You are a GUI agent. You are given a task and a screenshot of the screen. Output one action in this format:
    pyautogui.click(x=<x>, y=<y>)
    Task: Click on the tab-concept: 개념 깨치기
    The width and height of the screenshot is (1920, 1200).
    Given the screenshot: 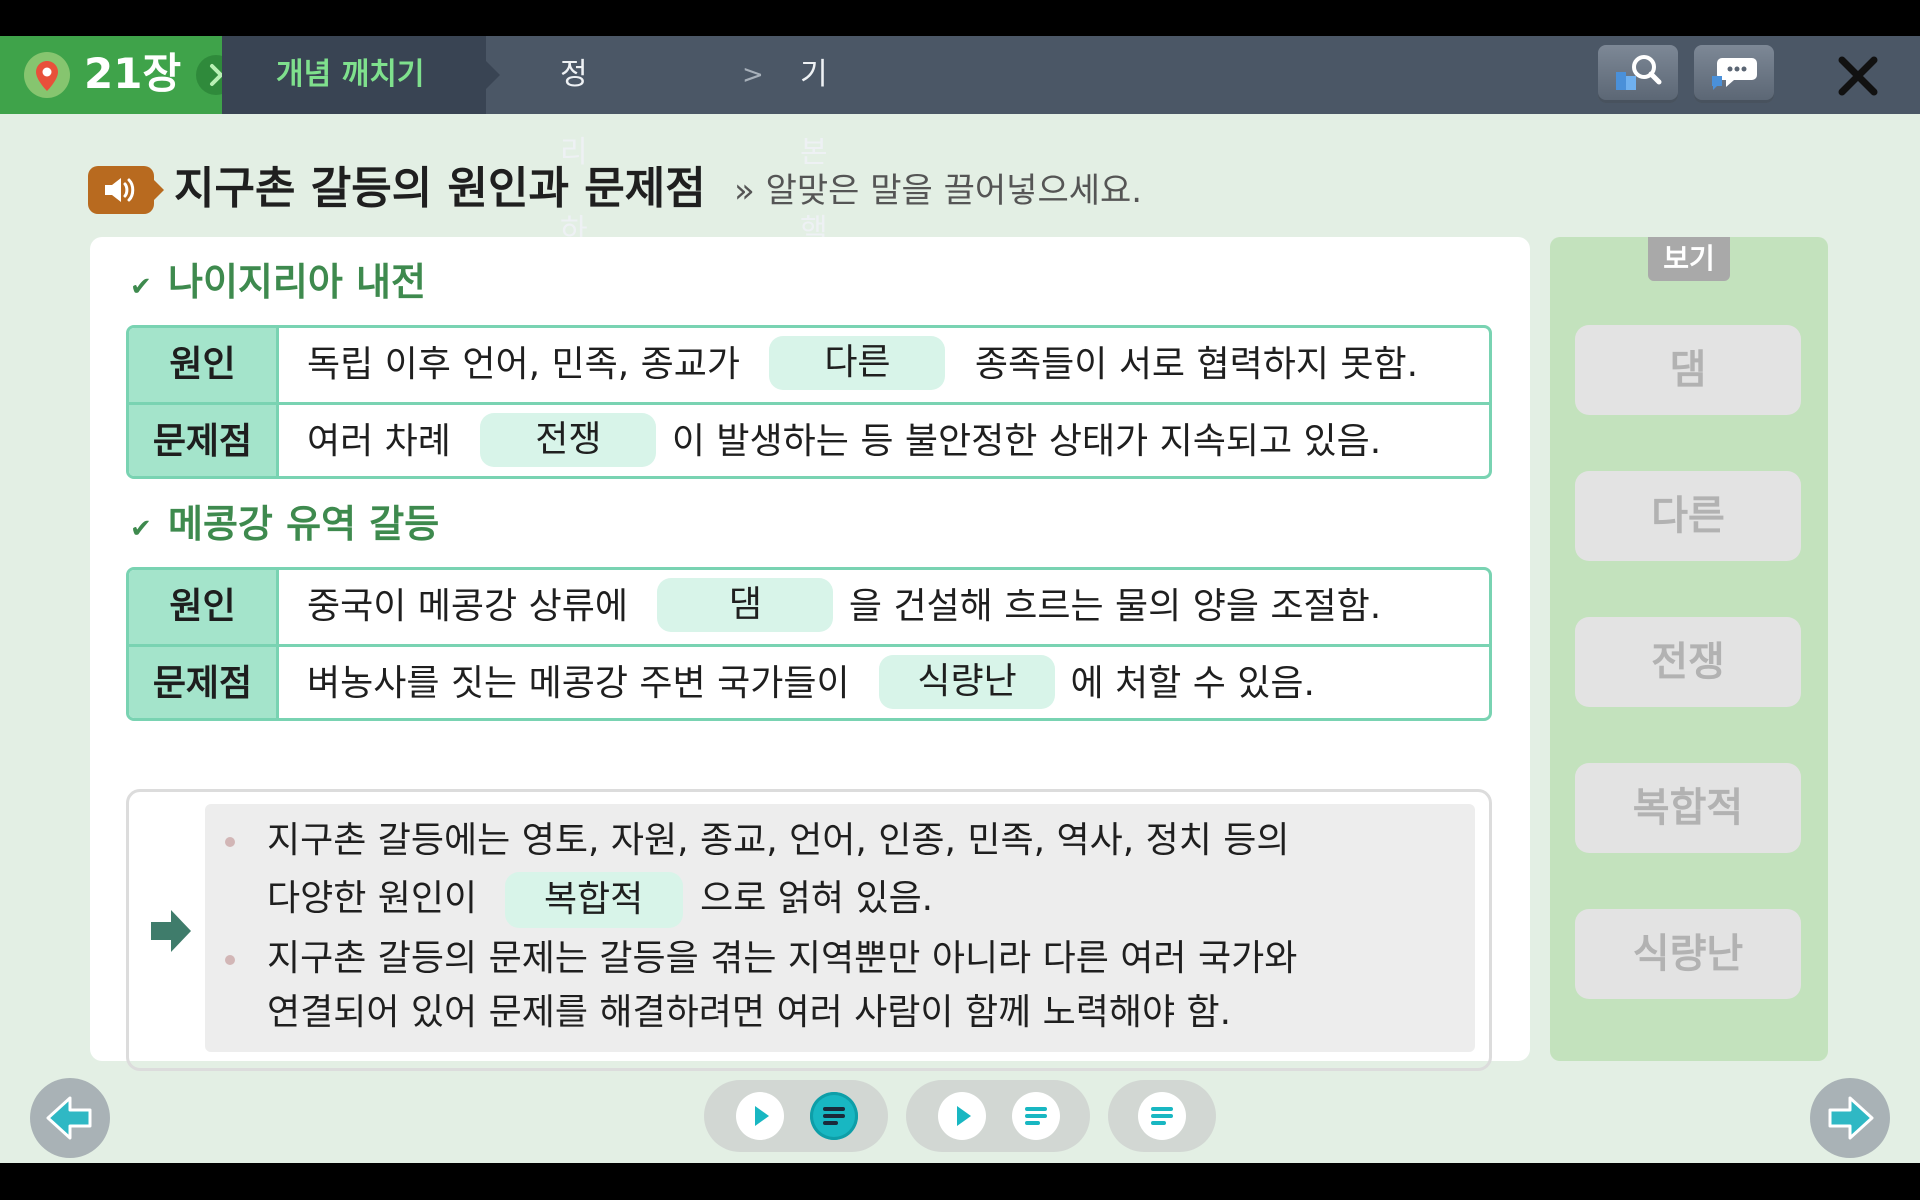 What is the action you would take?
    pyautogui.click(x=361, y=75)
    